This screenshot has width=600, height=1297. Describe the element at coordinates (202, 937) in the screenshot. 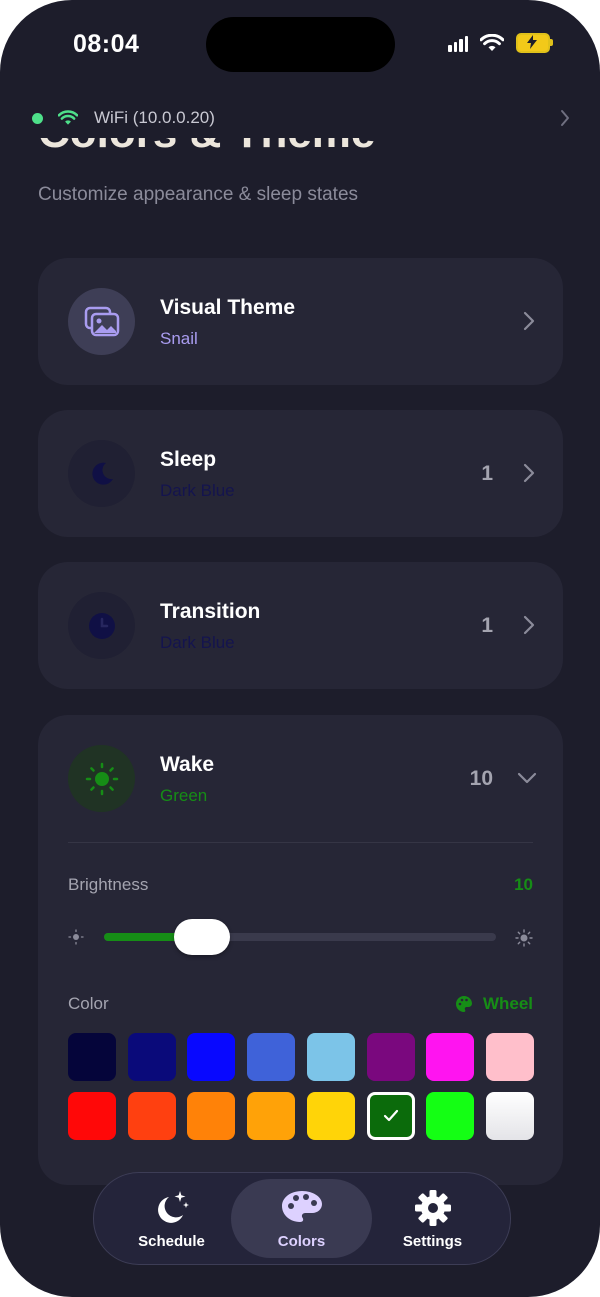

I see `brightness-slider-thumb` at that location.